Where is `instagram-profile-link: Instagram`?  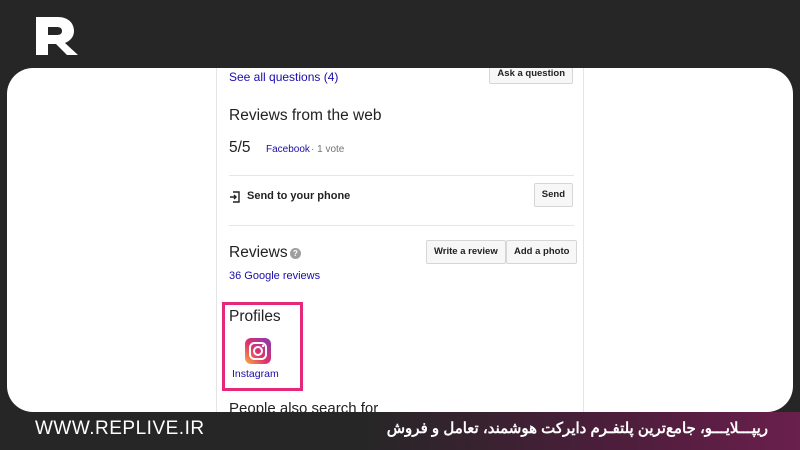 instagram-profile-link: Instagram is located at coordinates (255, 374).